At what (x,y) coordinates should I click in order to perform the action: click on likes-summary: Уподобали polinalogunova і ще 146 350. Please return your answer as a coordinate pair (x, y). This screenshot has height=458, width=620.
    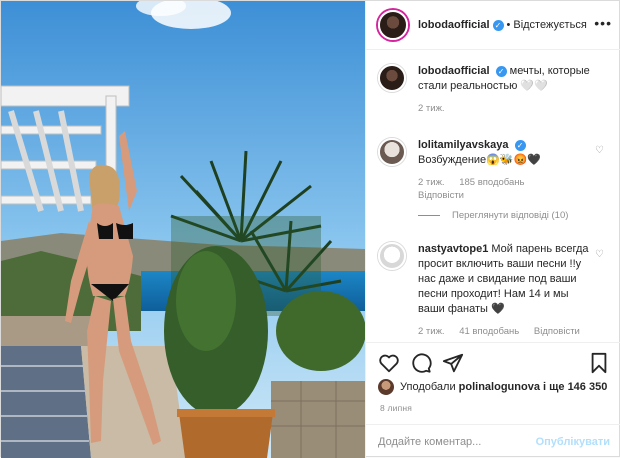
    Looking at the image, I should click on (492, 387).